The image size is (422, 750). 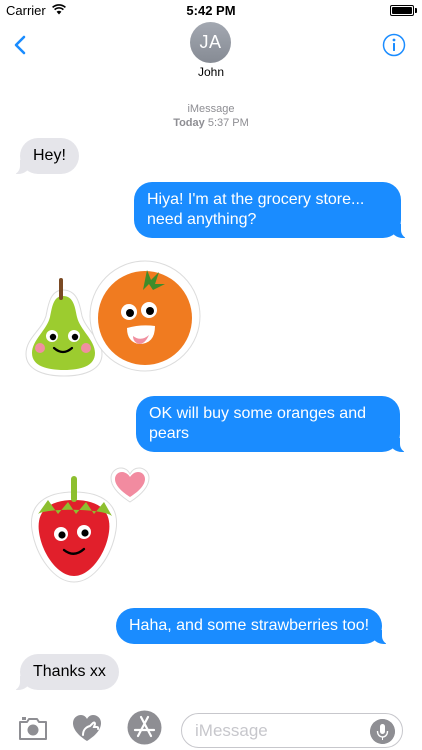 I want to click on service-label: iMessage, so click(x=211, y=109).